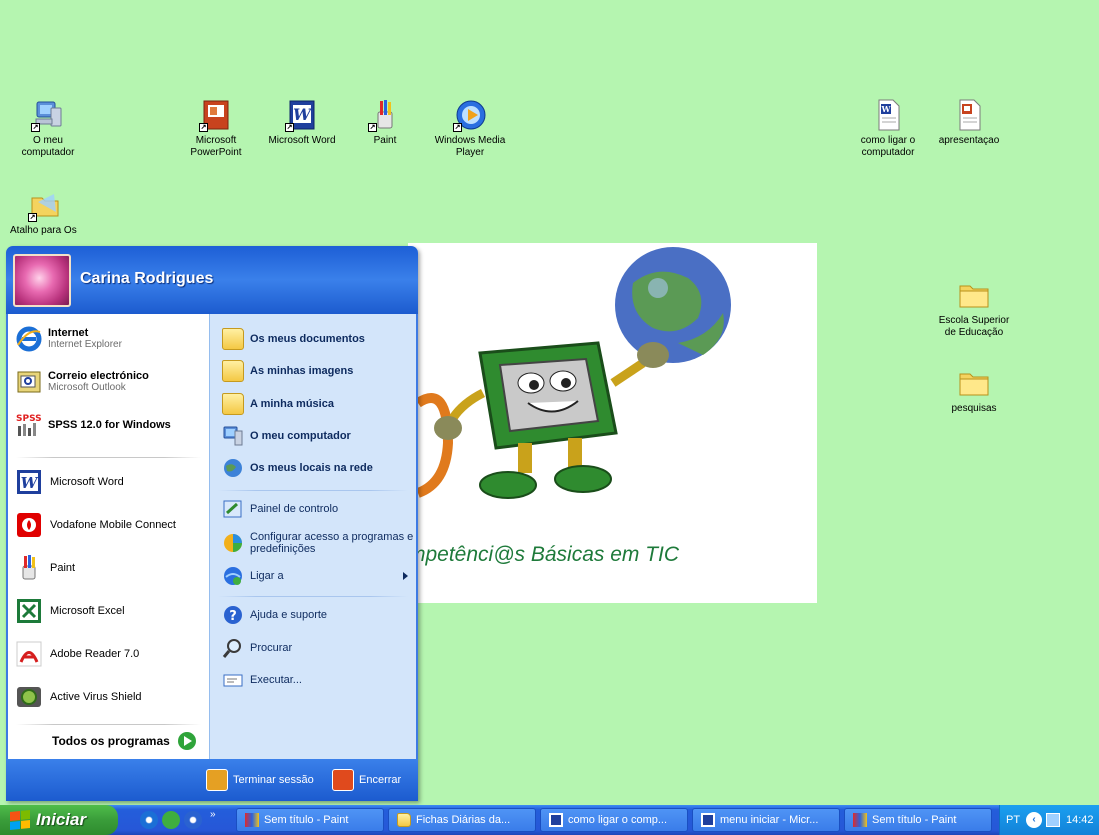 The width and height of the screenshot is (1099, 835). I want to click on media-player-icon: ↗, so click(470, 115).